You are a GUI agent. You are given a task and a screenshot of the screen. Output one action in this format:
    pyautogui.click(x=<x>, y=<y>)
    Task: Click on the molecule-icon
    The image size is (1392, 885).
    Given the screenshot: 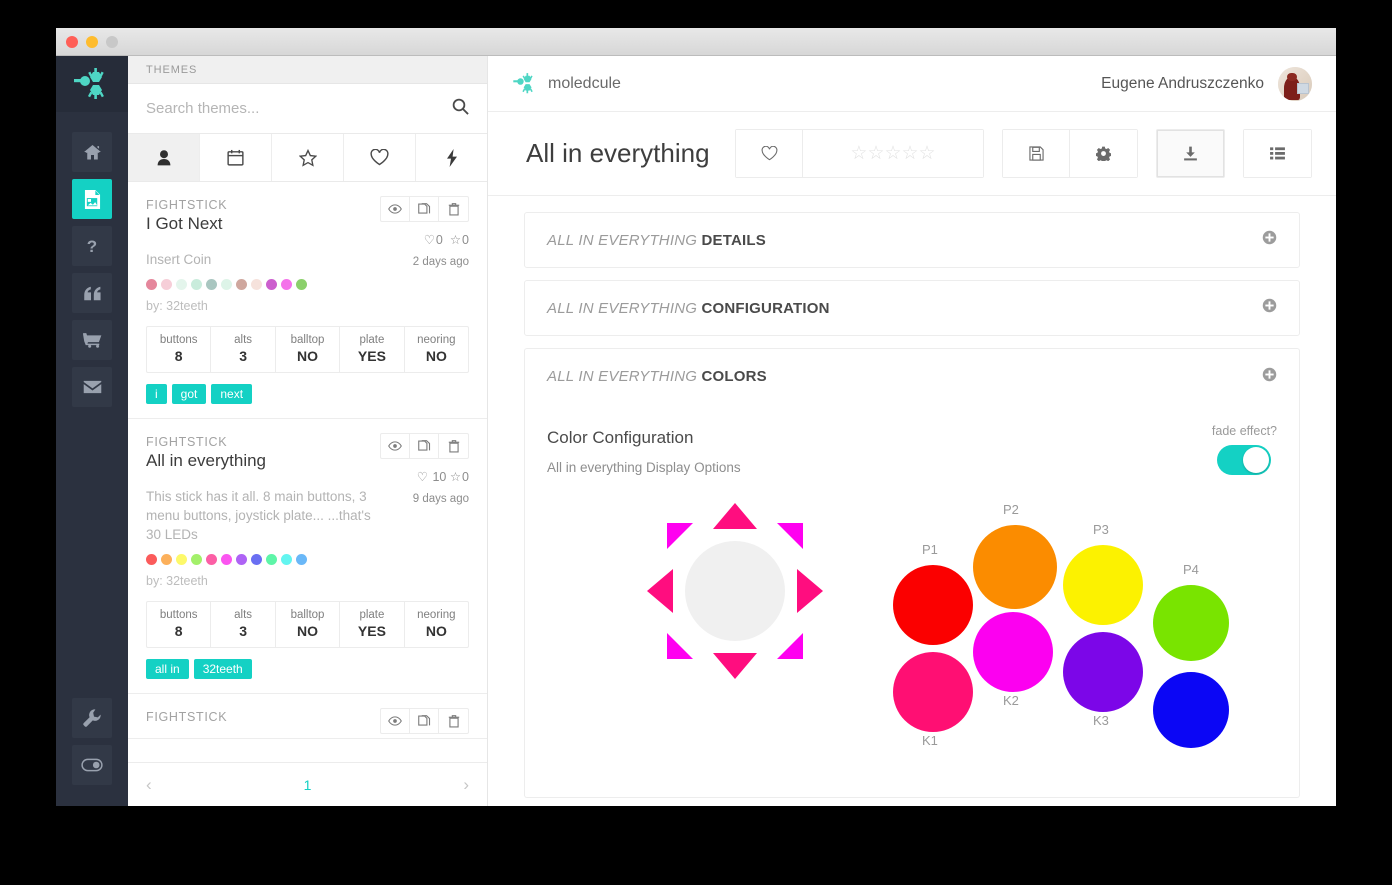 What is the action you would take?
    pyautogui.click(x=89, y=83)
    